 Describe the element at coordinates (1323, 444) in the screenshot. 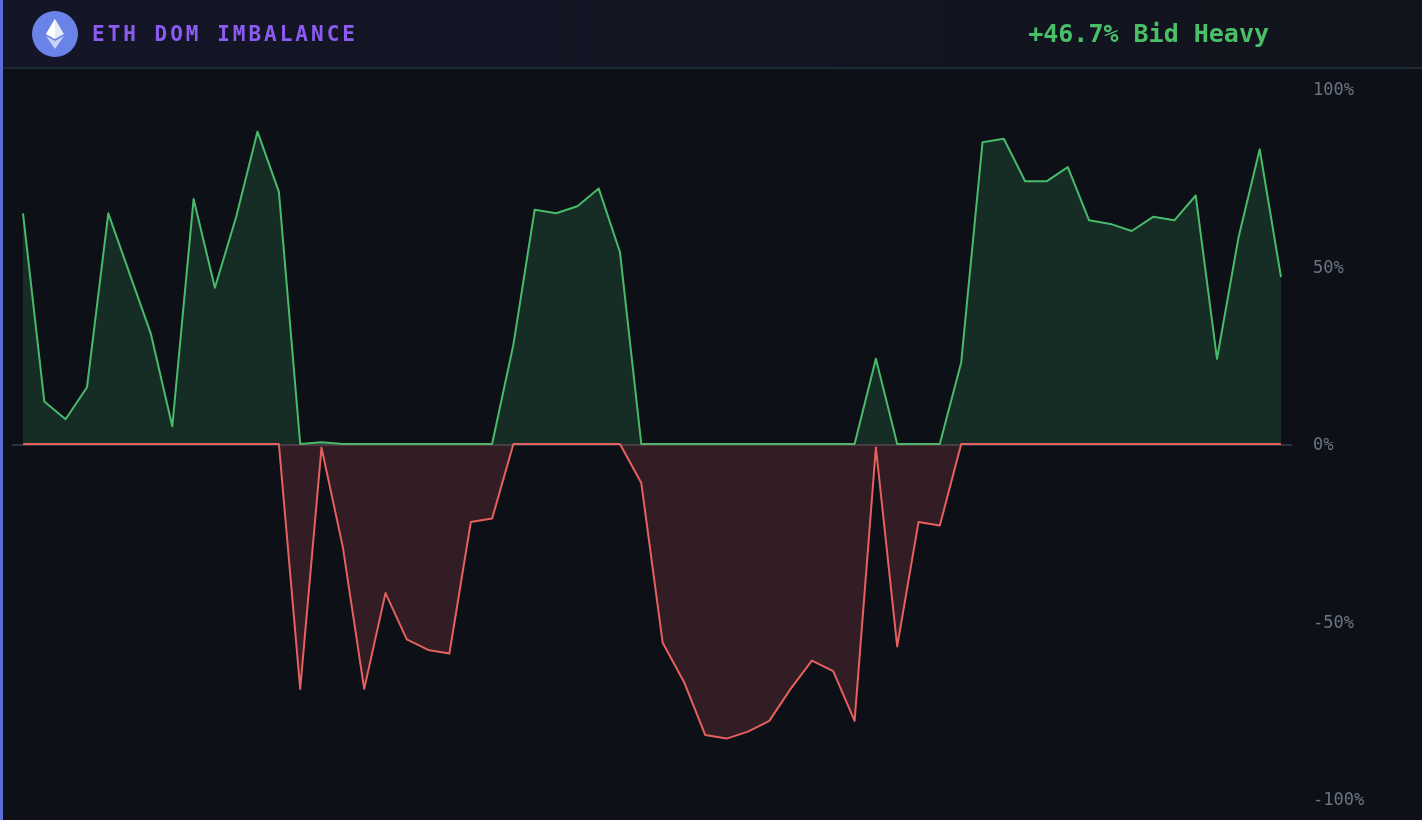

I see `axis-label: 0%` at that location.